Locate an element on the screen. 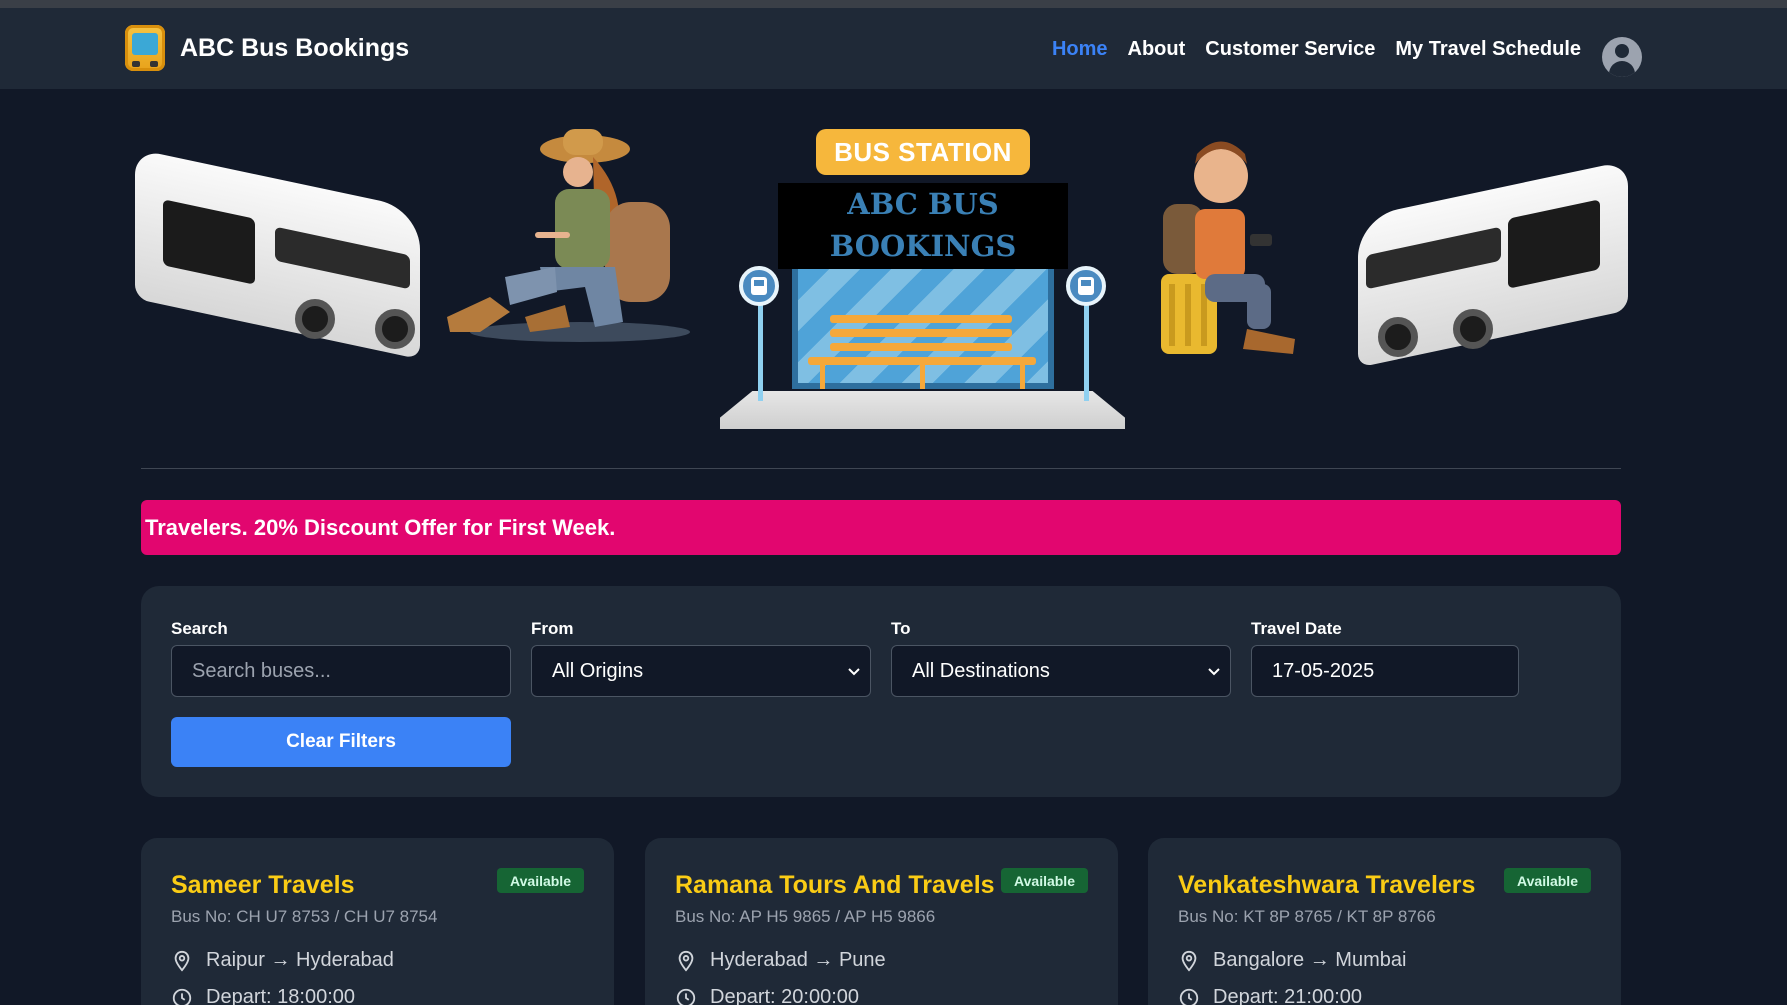 The width and height of the screenshot is (1787, 1005). bus-illustration-right is located at coordinates (1498, 264).